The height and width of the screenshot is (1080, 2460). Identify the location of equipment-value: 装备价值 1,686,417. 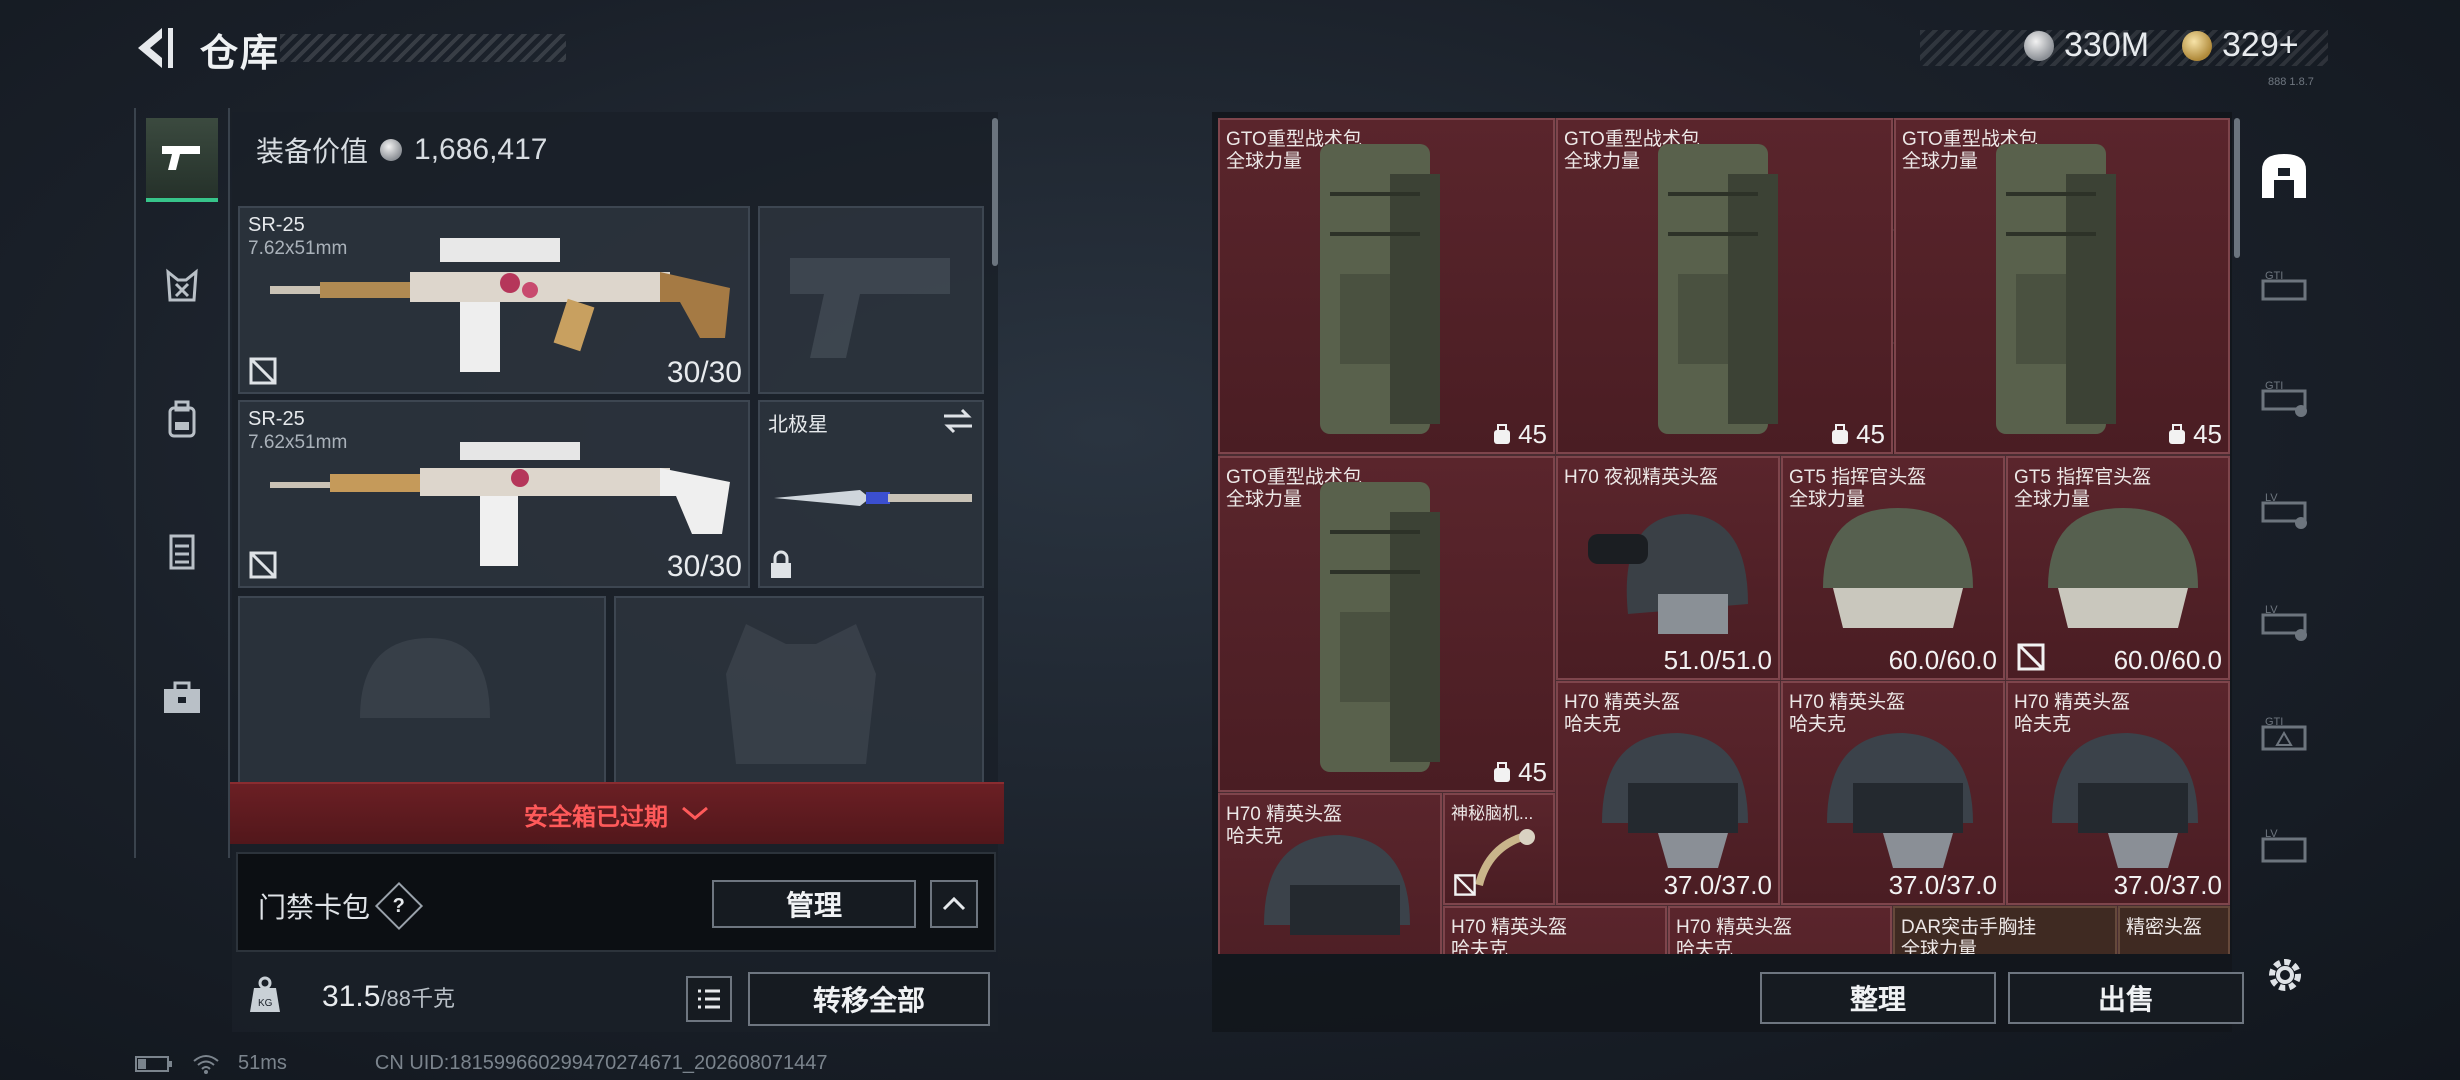
(401, 150).